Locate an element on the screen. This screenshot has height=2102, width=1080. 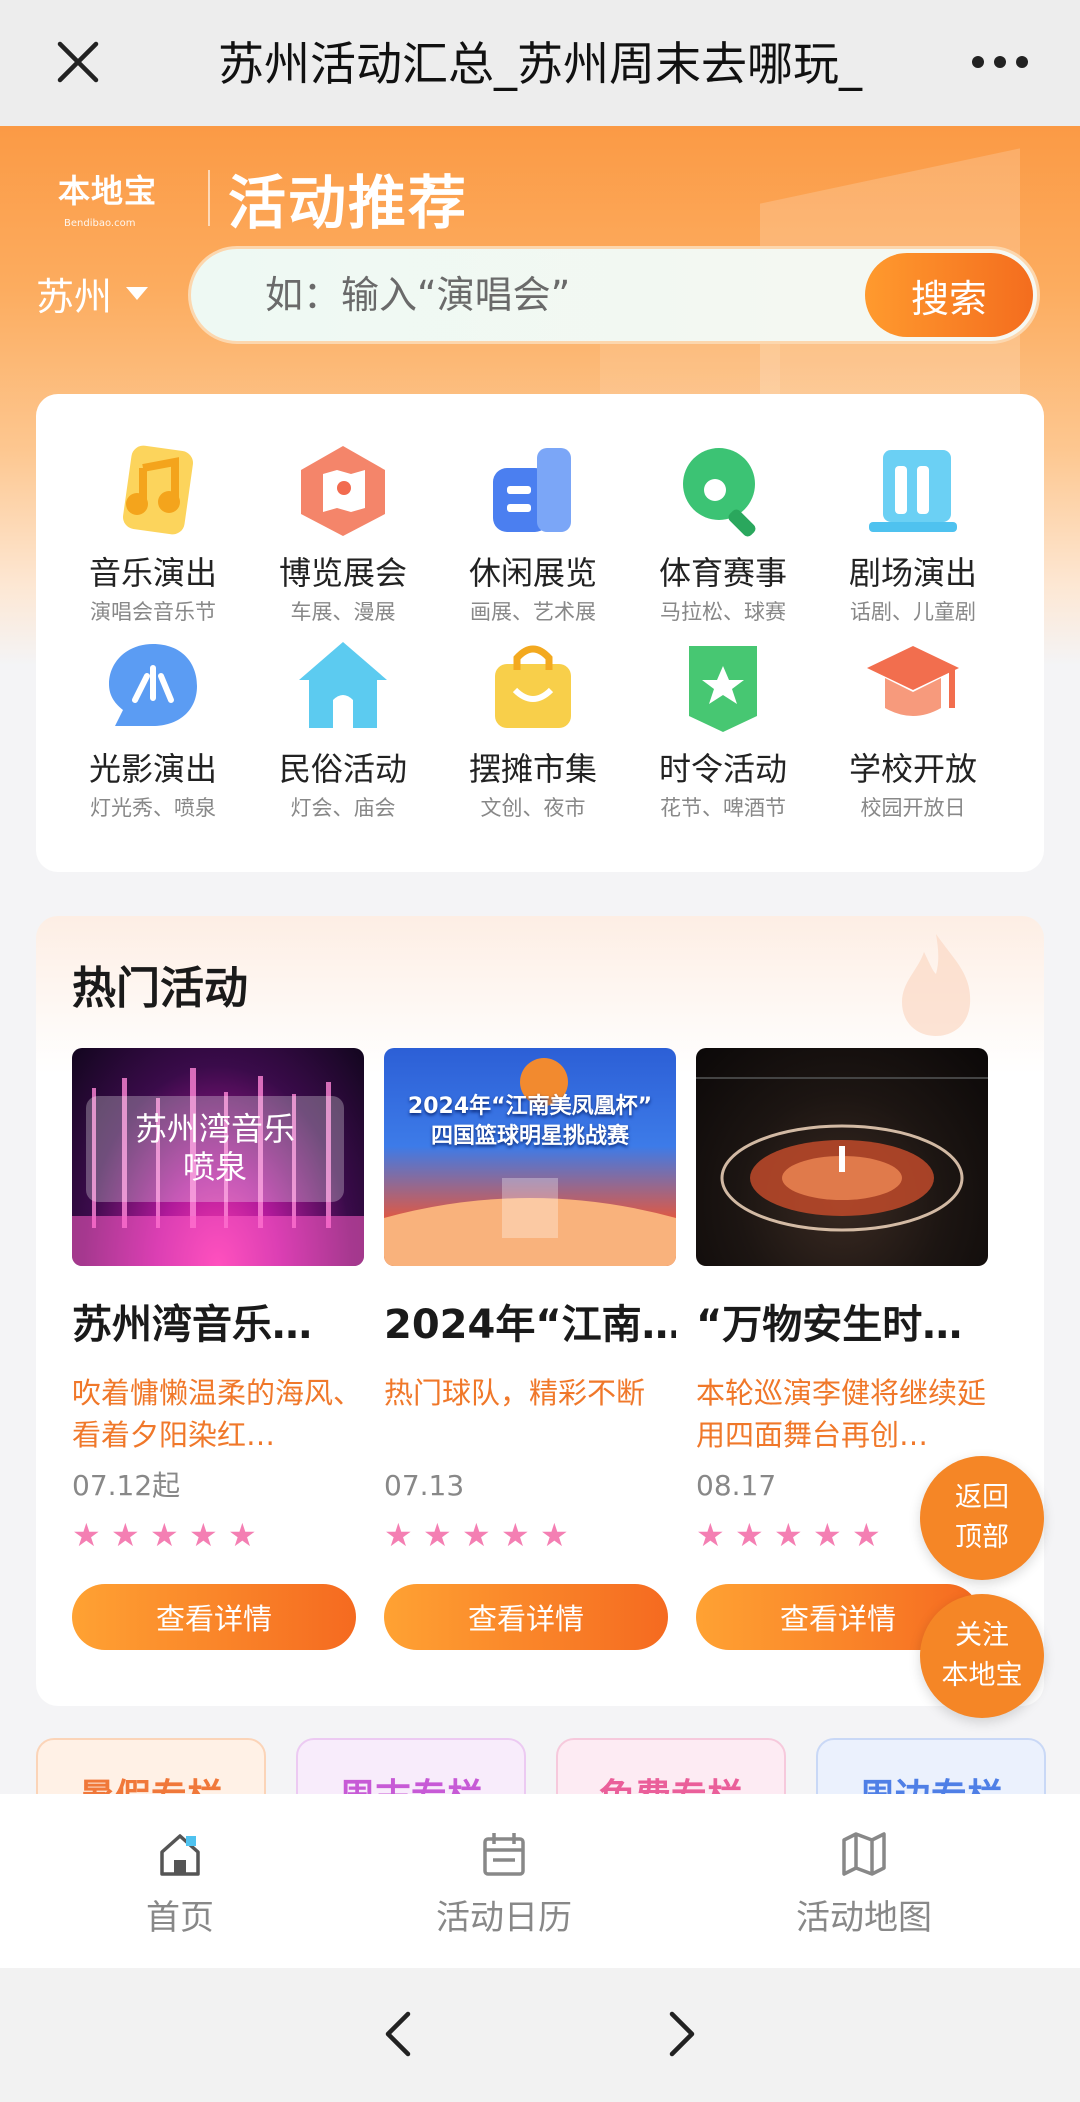
logo-subtext: Bendibao.com is located at coordinates (100, 223).